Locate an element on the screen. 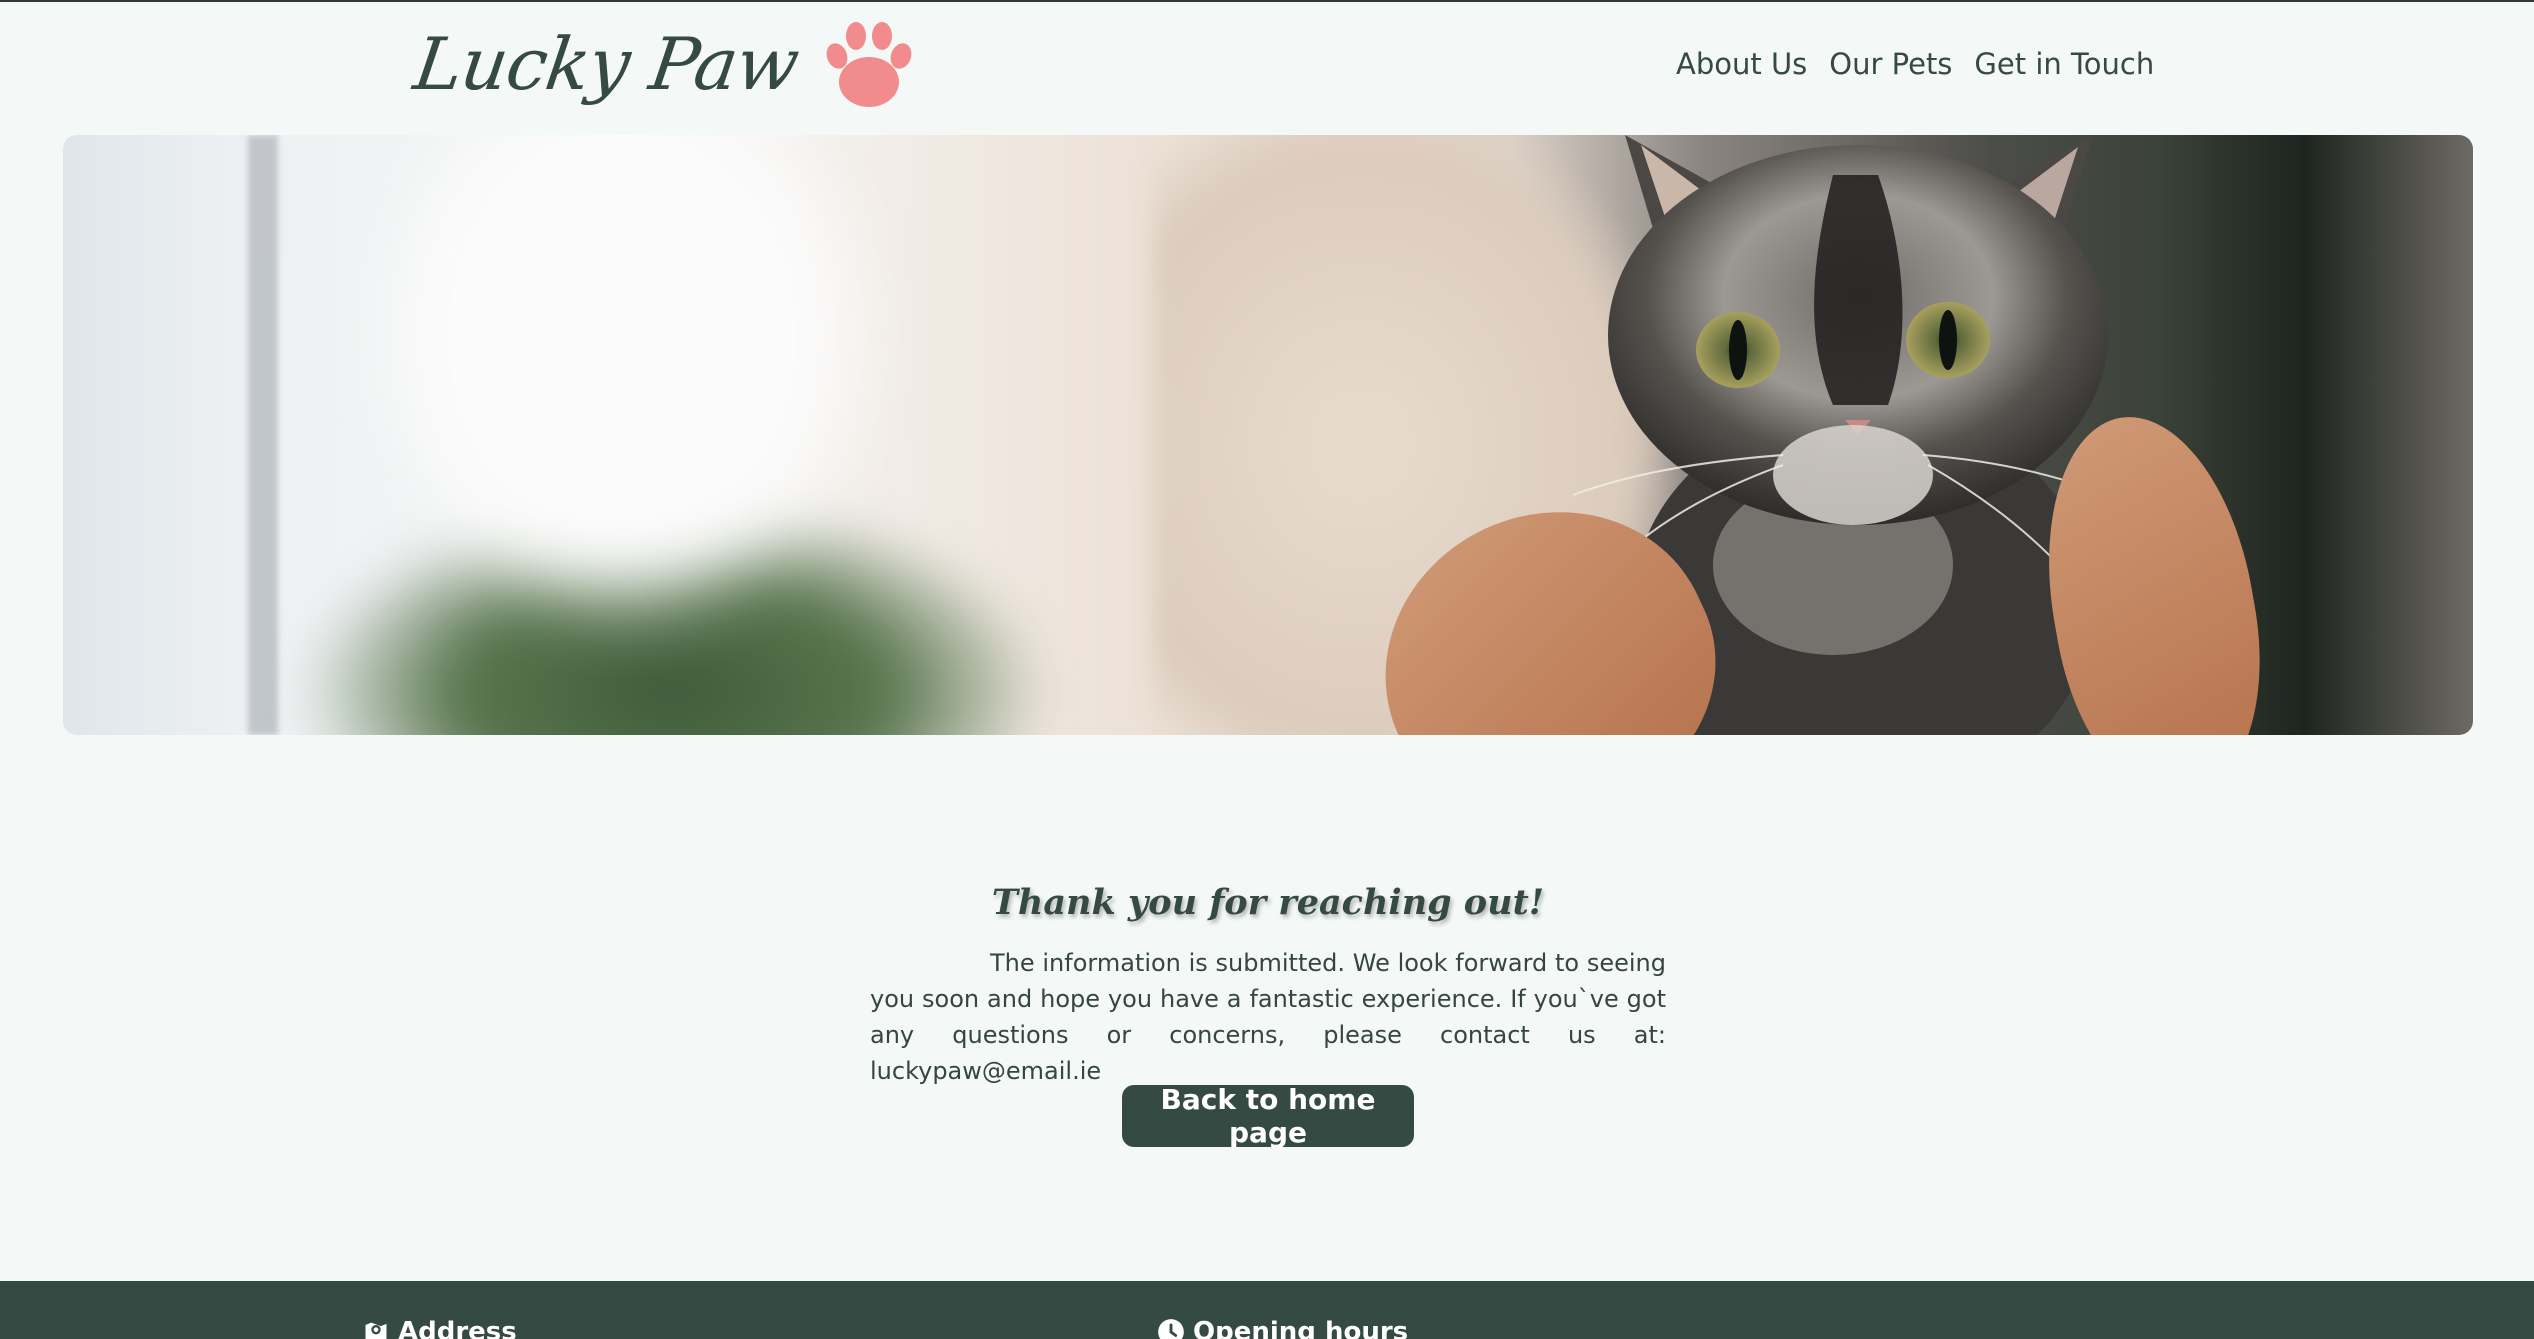 This screenshot has width=2534, height=1339. footer-address-label: Address is located at coordinates (457, 1328).